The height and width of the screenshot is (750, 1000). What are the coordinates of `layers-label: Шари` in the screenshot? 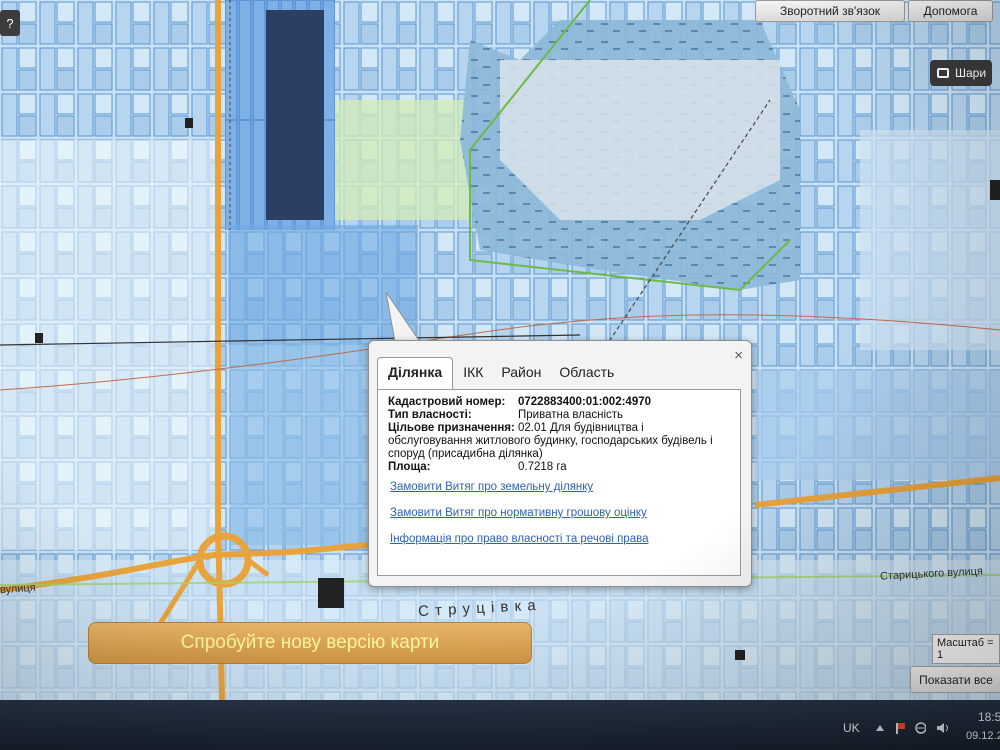 It's located at (971, 73).